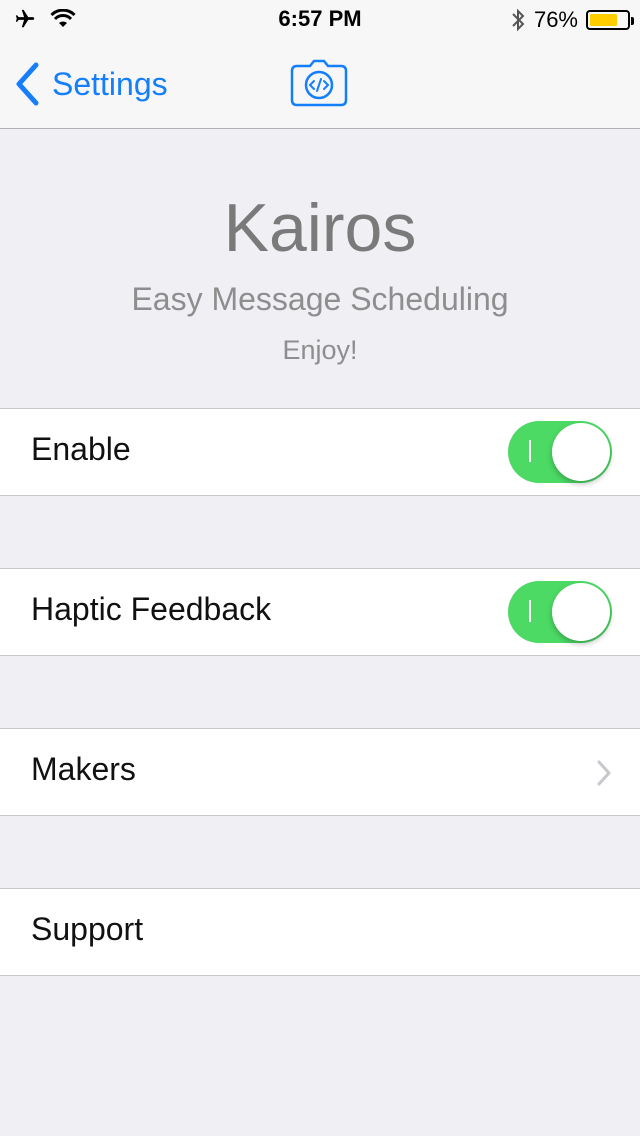  Describe the element at coordinates (320, 20) in the screenshot. I see `status-bar: 6:57 PM 76%` at that location.